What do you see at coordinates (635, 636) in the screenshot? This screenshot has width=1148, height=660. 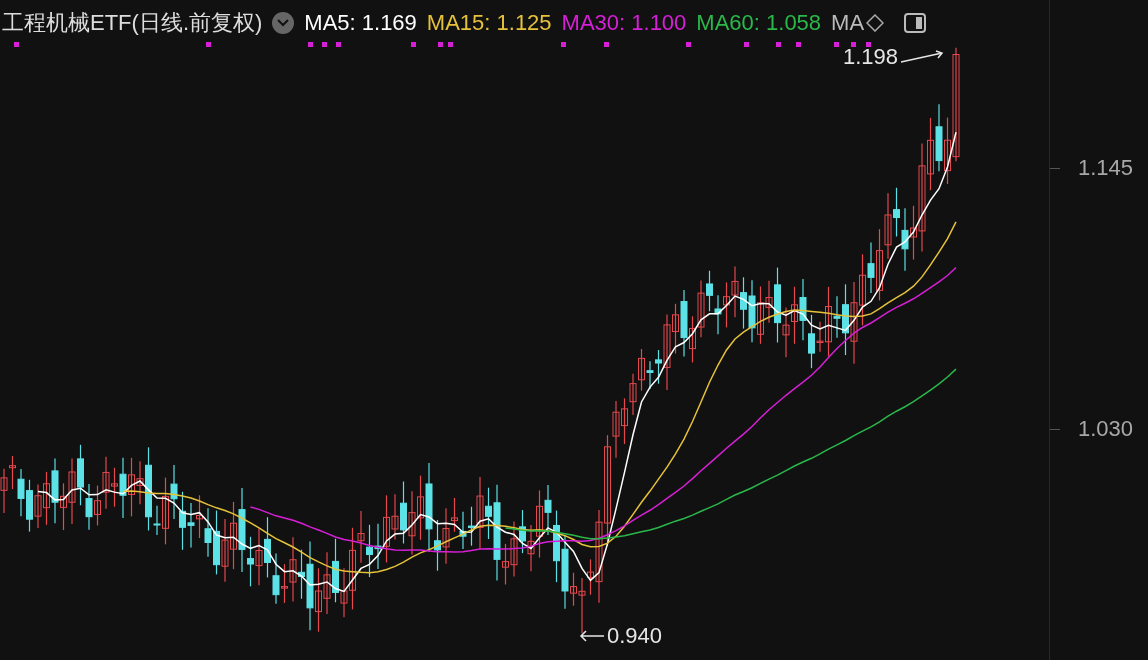 I see `low-price-label: 0.940` at bounding box center [635, 636].